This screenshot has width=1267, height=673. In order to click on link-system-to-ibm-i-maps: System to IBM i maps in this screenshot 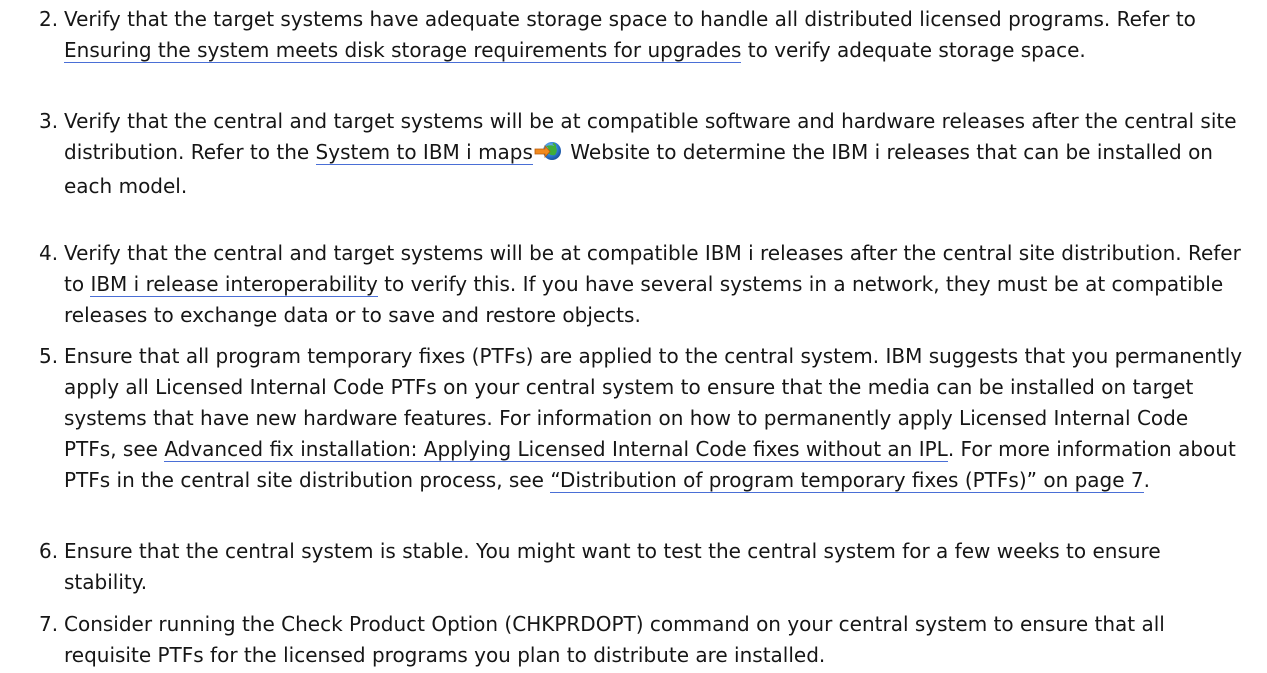, I will do `click(424, 152)`.